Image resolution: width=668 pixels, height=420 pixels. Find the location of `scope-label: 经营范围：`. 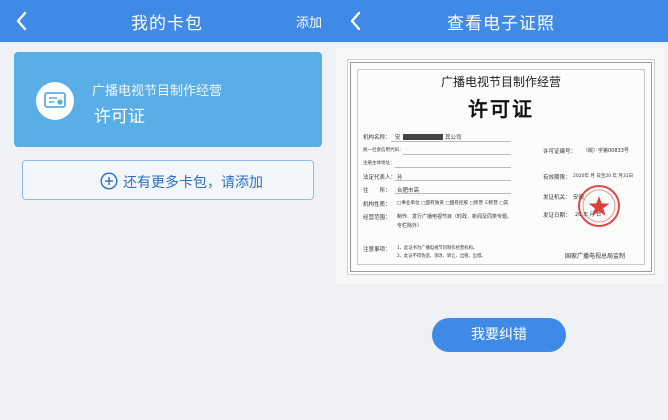

scope-label: 经营范围： is located at coordinates (377, 218).